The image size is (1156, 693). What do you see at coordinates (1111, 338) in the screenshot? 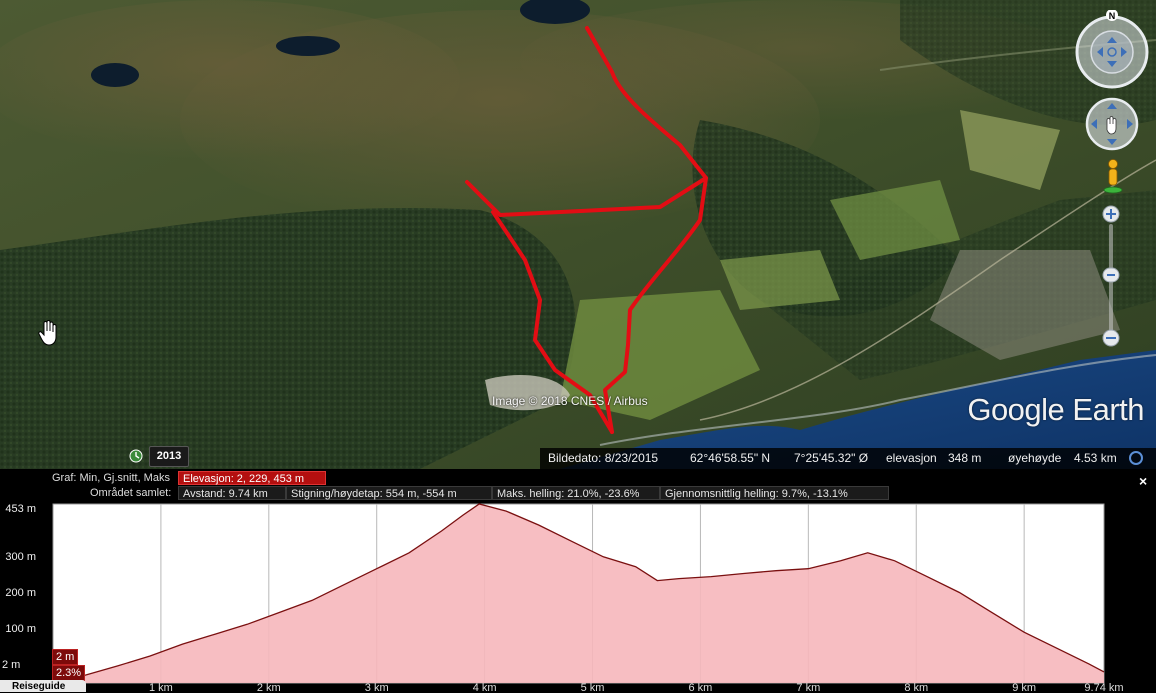
I see `zoom-minus-icon` at bounding box center [1111, 338].